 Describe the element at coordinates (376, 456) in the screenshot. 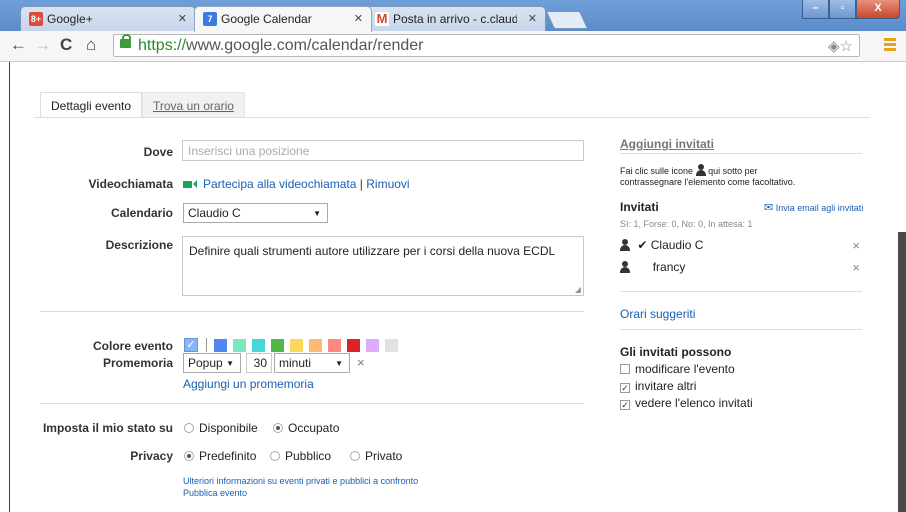

I see `privacy-private-option: Privato` at that location.